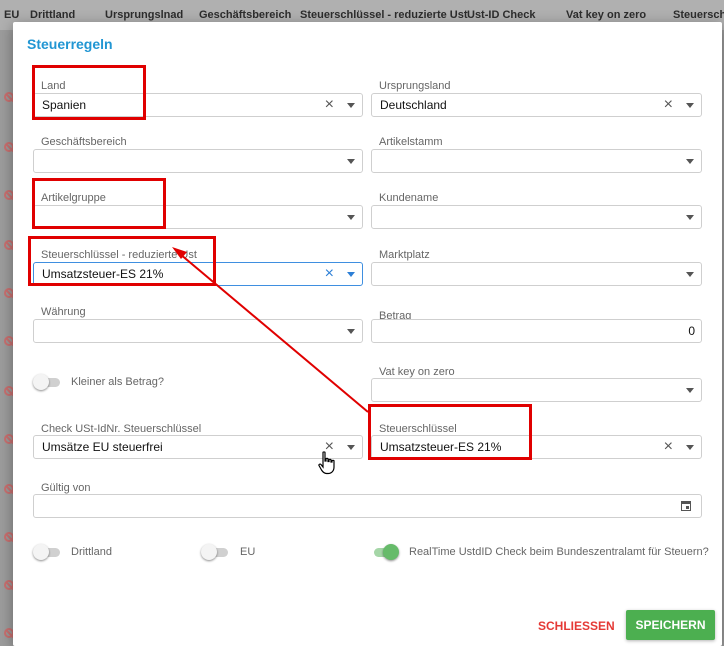  I want to click on marktplatz-label: Marktplatz, so click(404, 255).